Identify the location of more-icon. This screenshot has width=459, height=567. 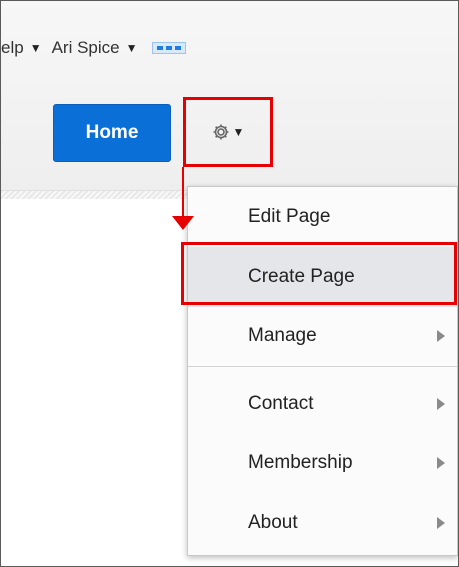
(168, 48).